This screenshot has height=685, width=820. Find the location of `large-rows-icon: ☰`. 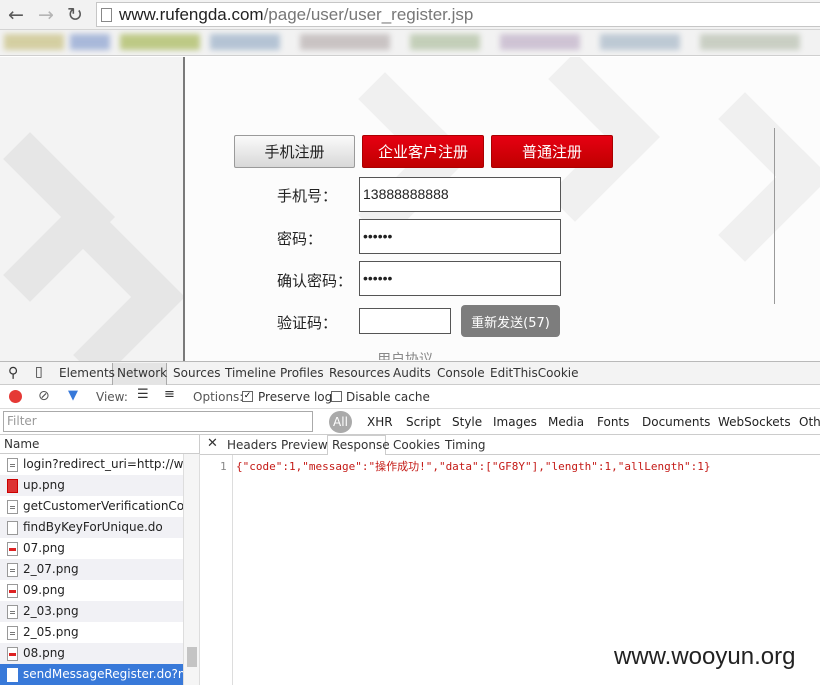

large-rows-icon: ☰ is located at coordinates (143, 394).